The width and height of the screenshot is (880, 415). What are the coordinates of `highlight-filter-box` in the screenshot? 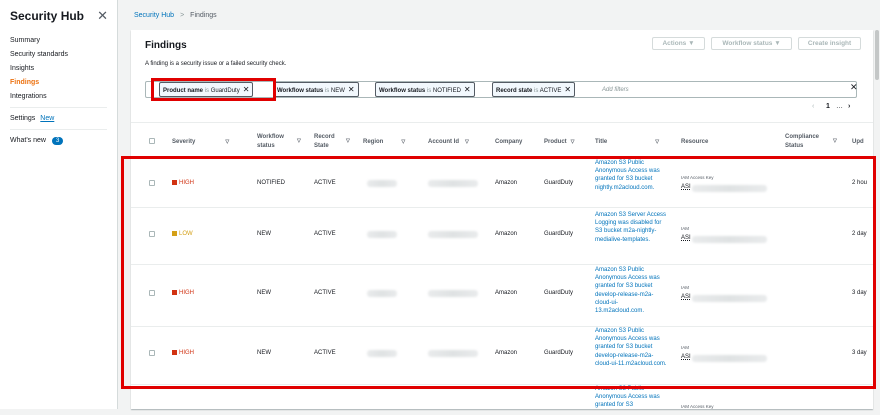 It's located at (213, 89).